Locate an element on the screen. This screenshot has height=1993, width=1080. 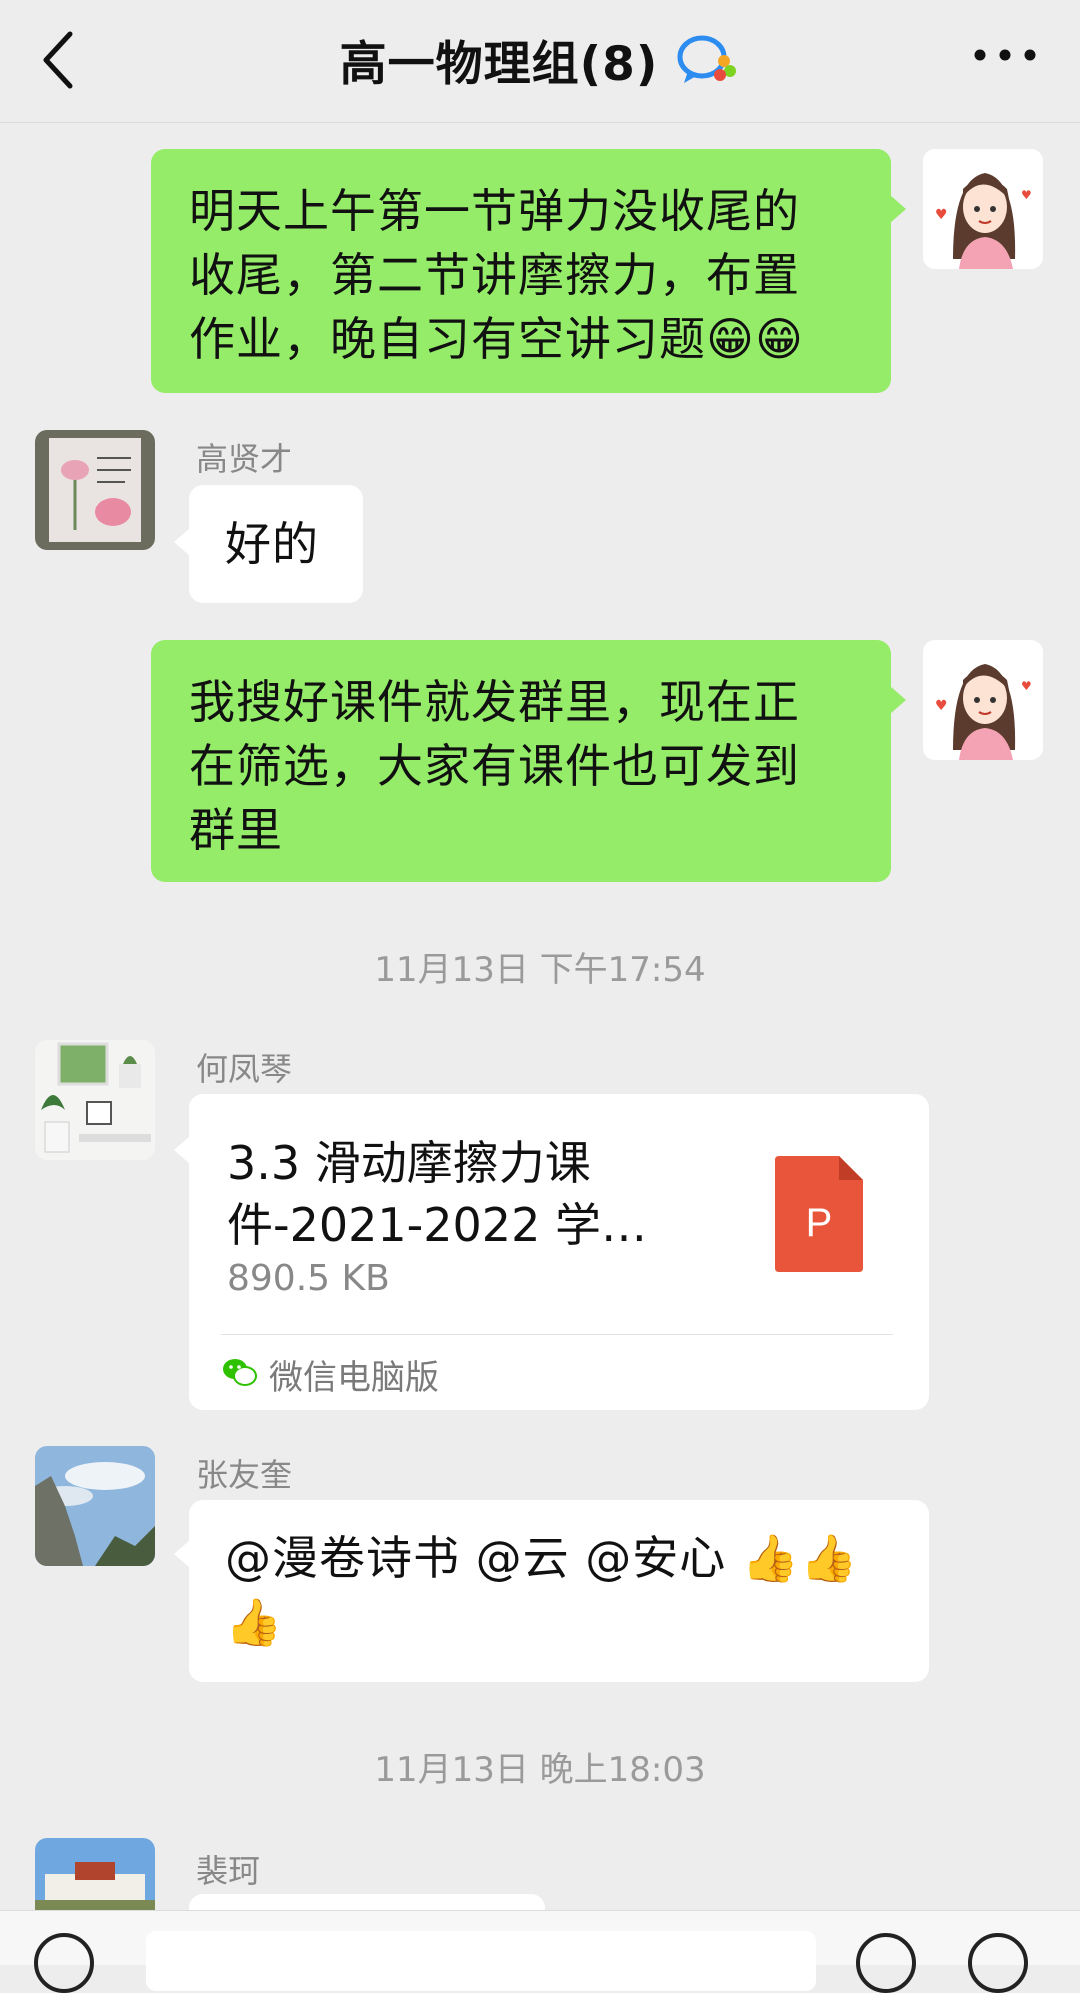
message-line: 👍 is located at coordinates (254, 1622).